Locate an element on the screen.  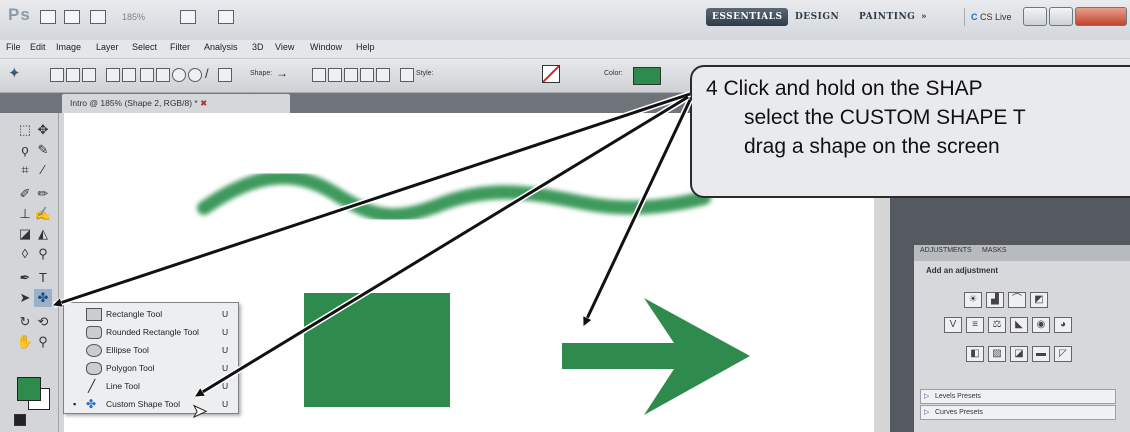
pen-tool-icon: ✒ is located at coordinates (25, 278).